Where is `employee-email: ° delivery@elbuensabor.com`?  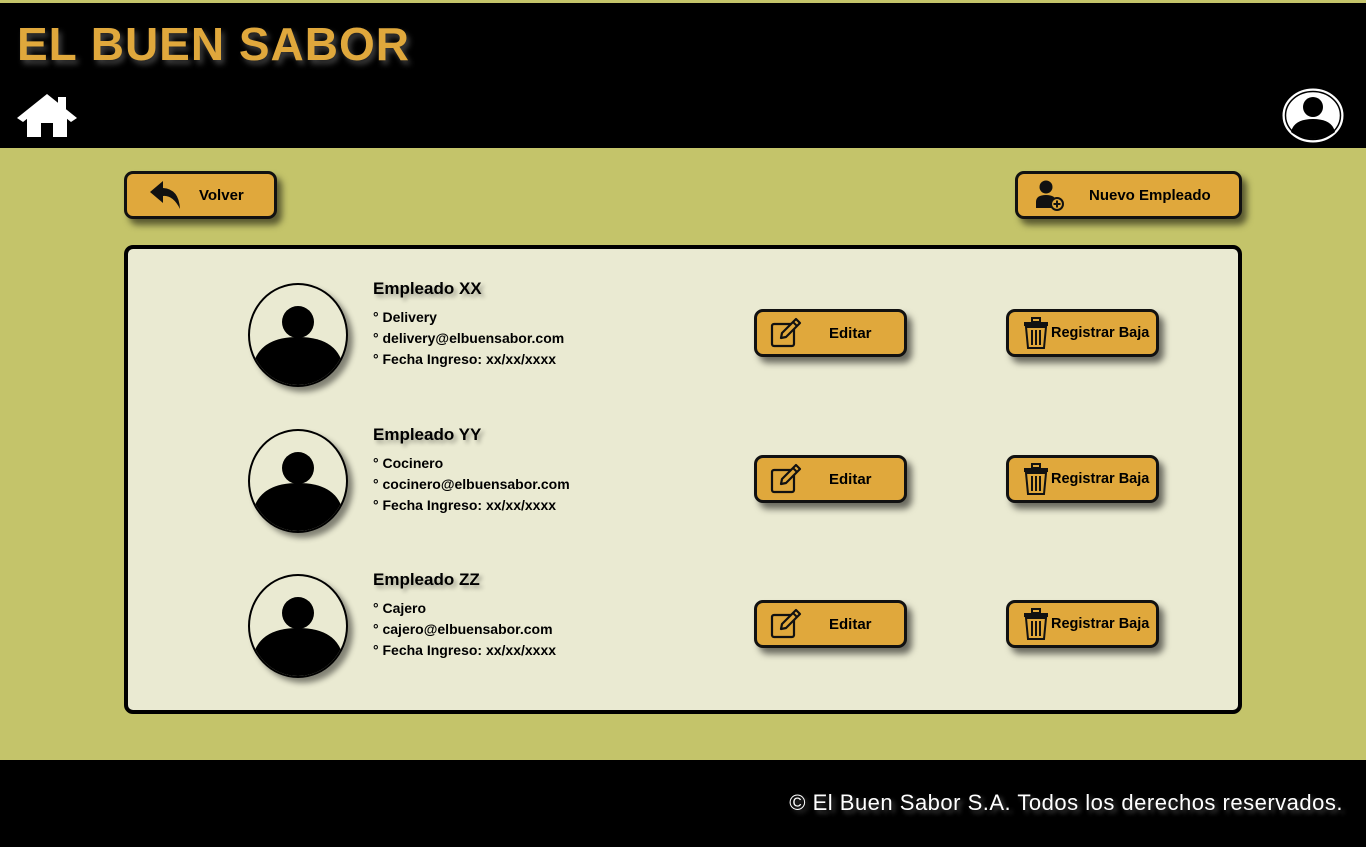
employee-email: ° delivery@elbuensabor.com is located at coordinates (469, 338).